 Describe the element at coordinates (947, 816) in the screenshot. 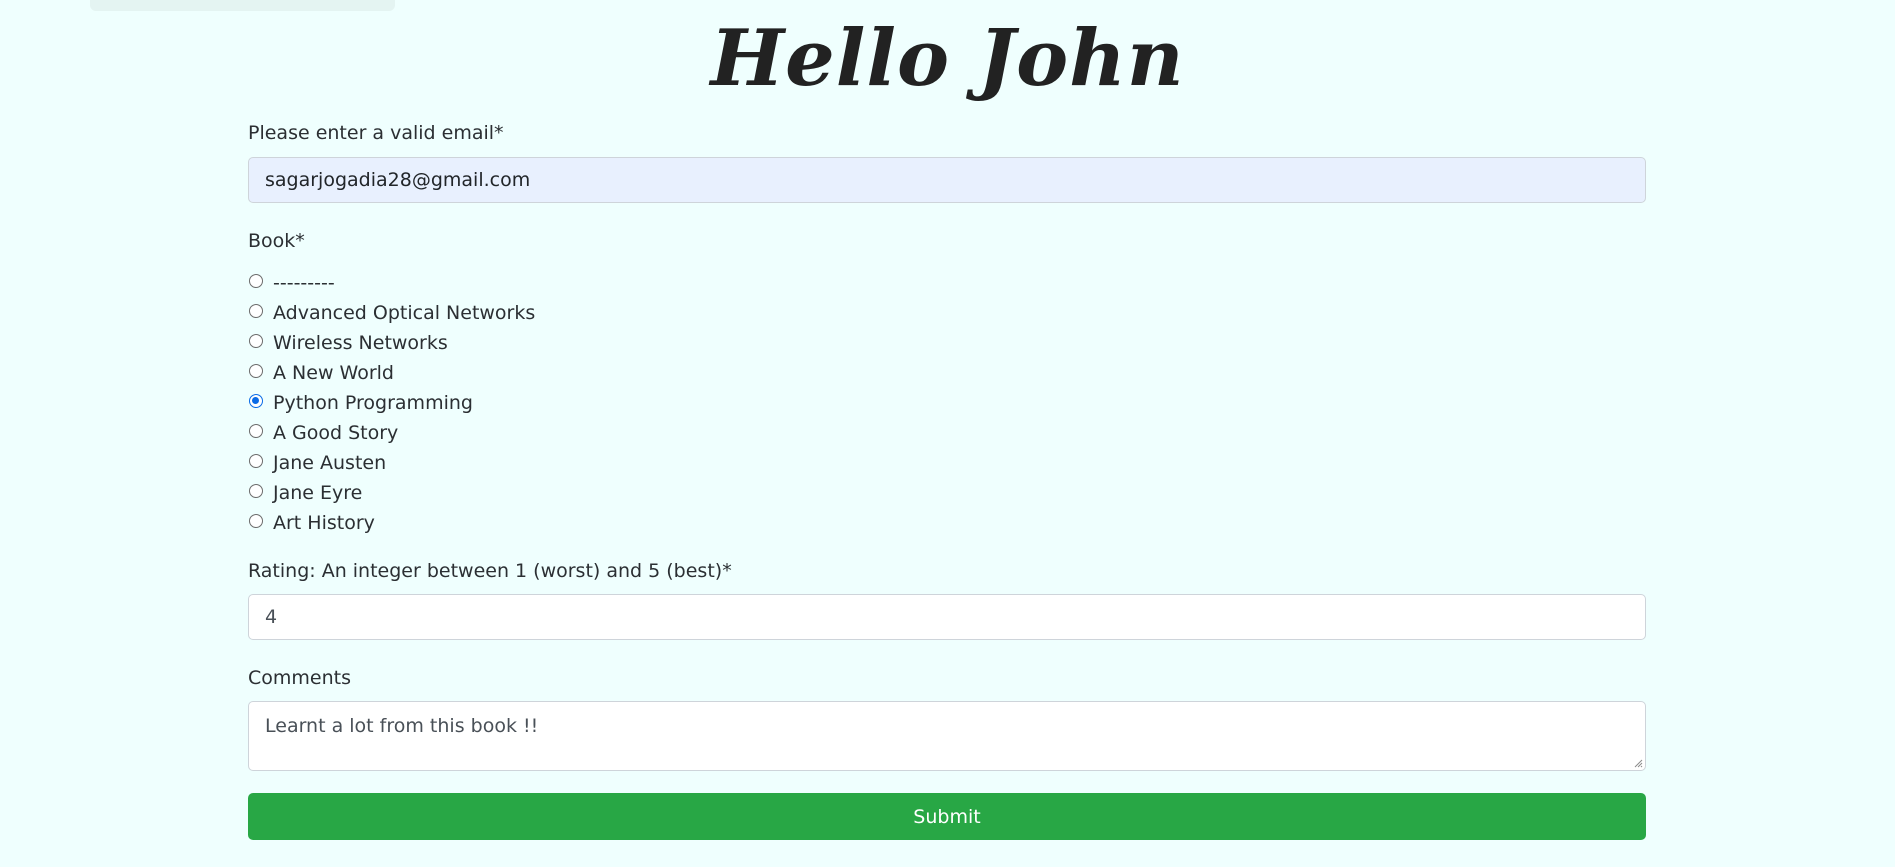

I see `submit-button: Submit` at that location.